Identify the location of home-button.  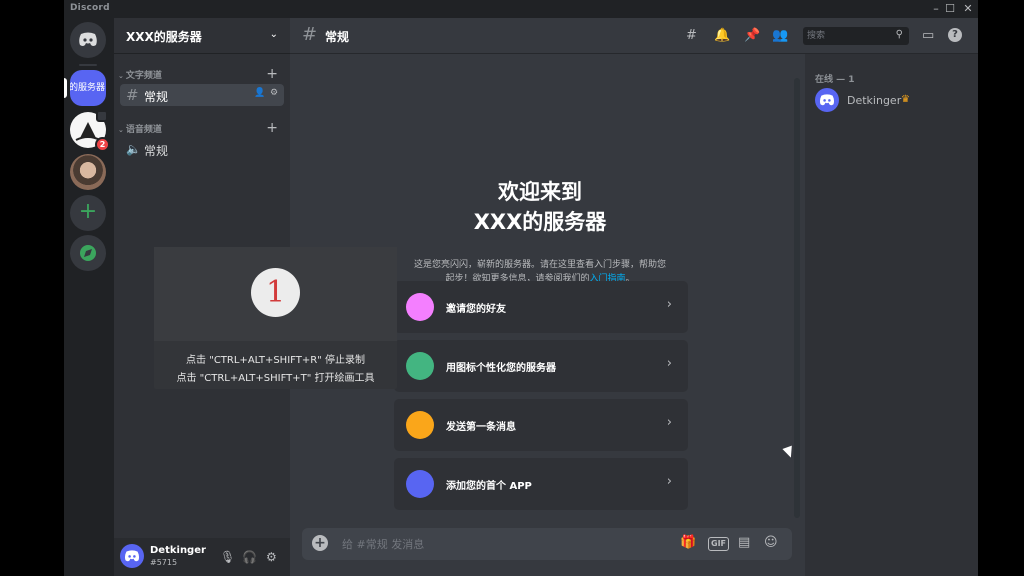
(88, 40).